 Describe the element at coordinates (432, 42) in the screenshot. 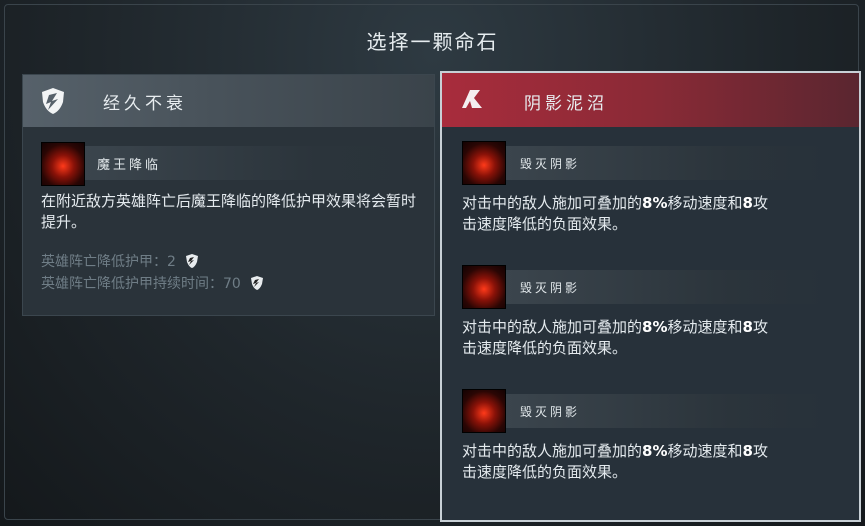

I see `dialog-title: 选择一颗命石` at that location.